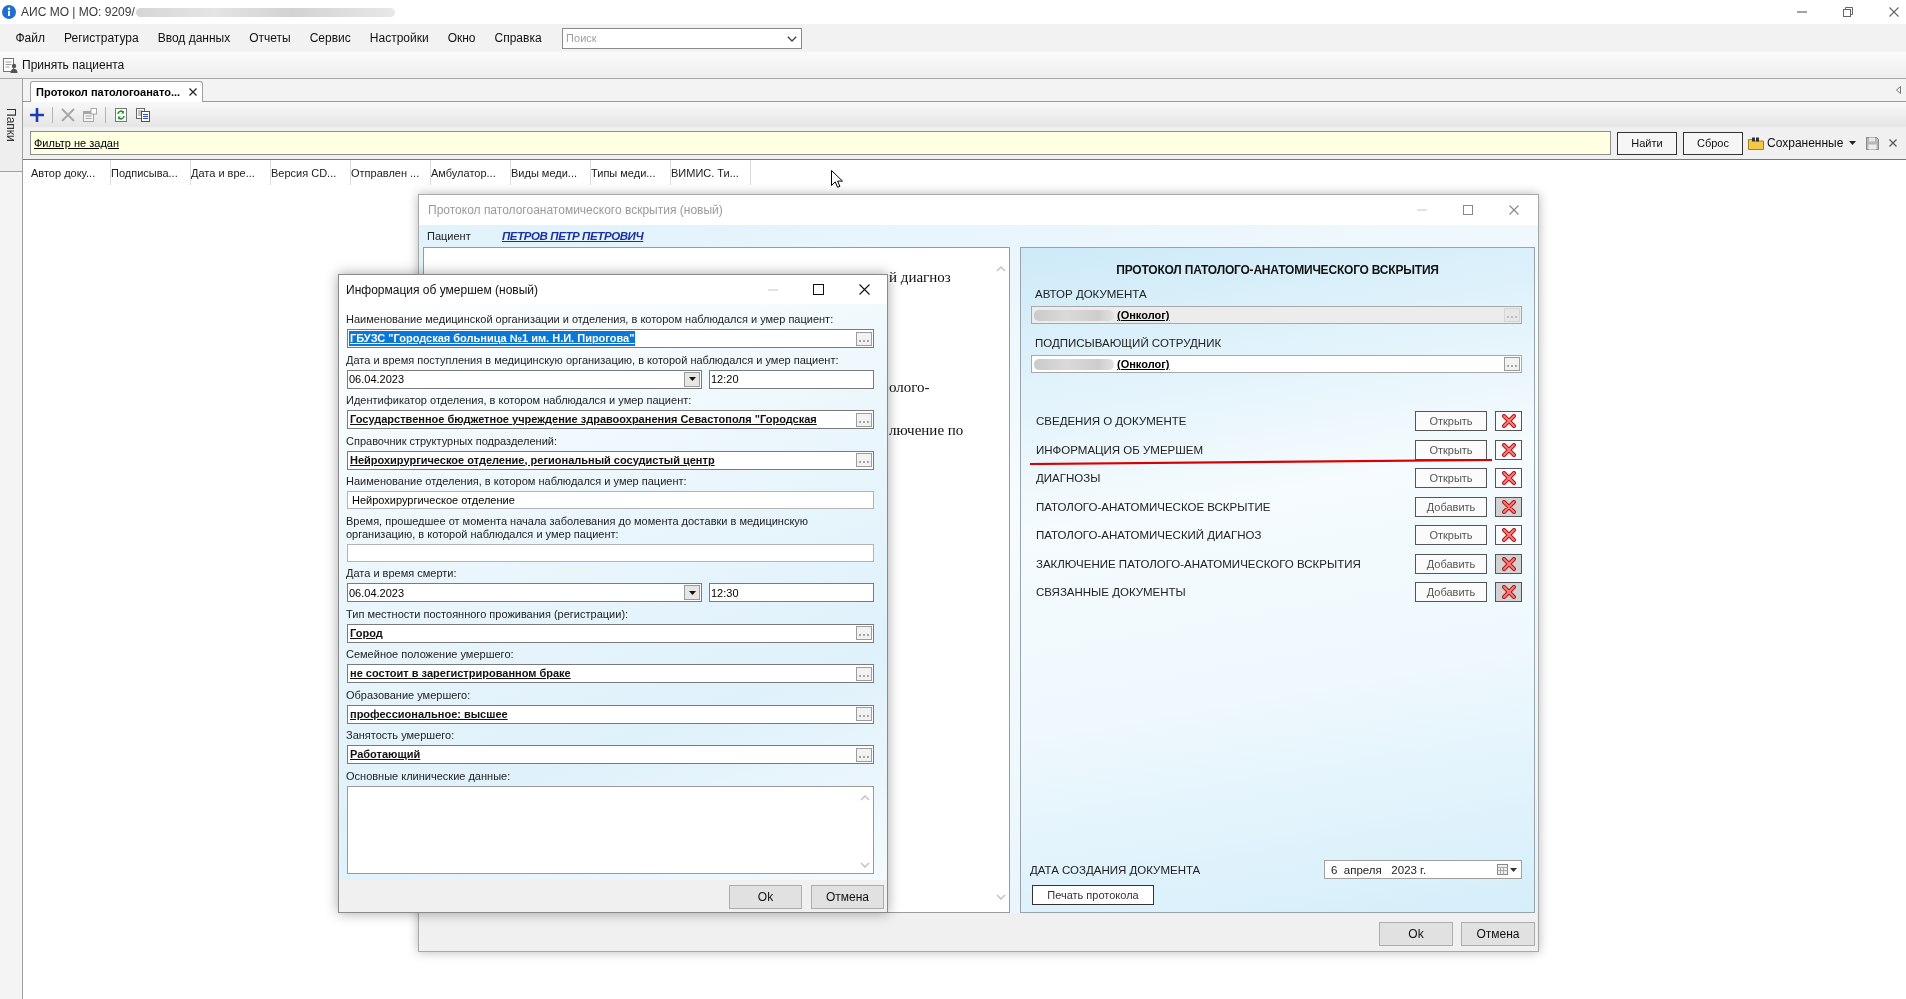 Image resolution: width=1906 pixels, height=999 pixels. Describe the element at coordinates (452, 441) in the screenshot. I see `field-label: Справочник структурных подразделений:` at that location.